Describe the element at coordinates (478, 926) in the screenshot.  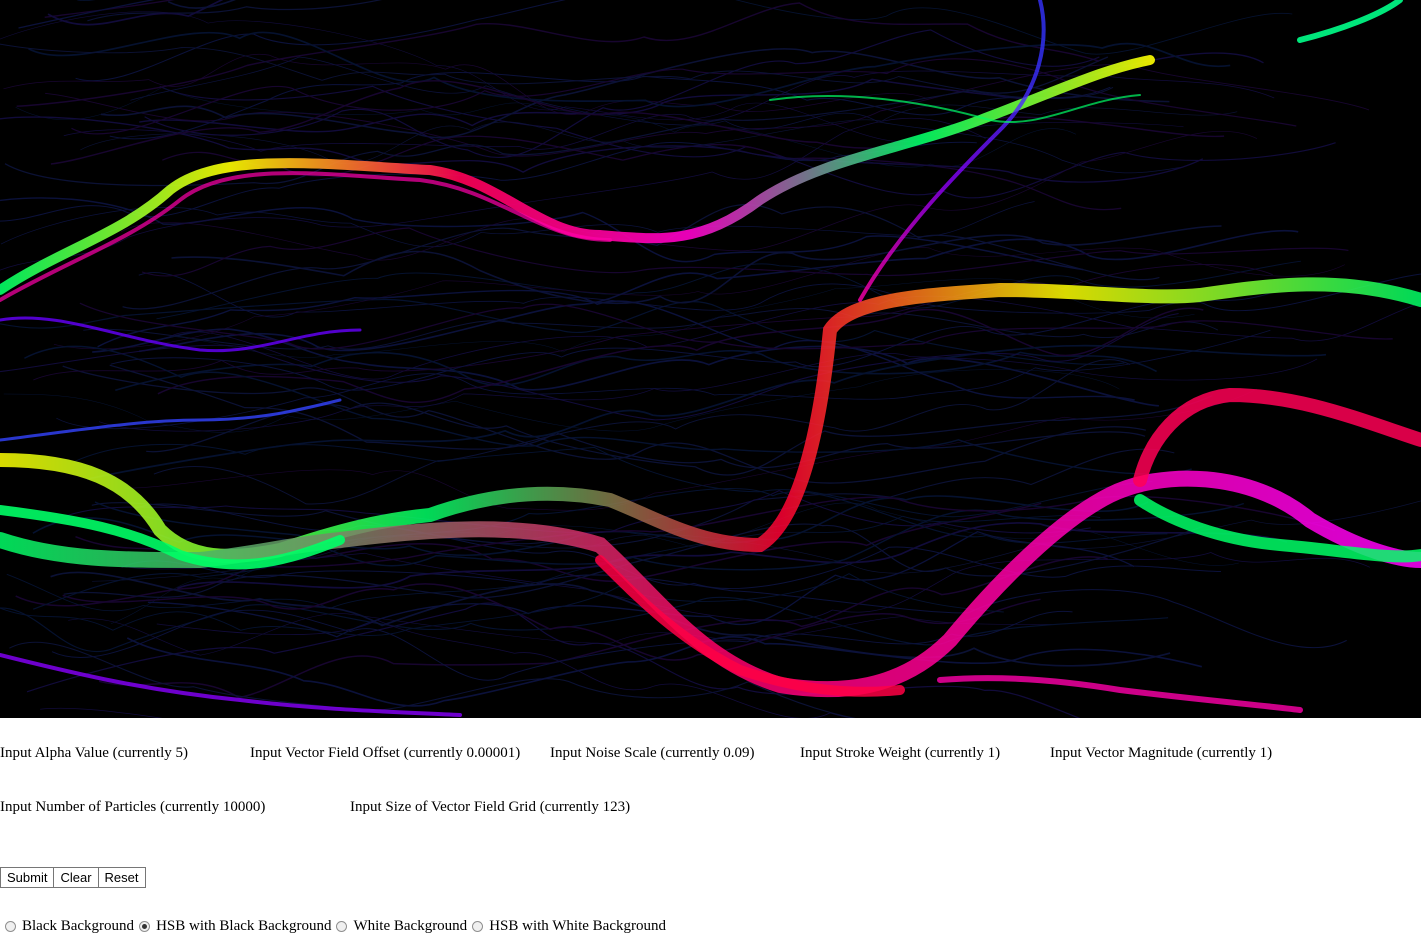
I see `radio-hsb-white-background` at that location.